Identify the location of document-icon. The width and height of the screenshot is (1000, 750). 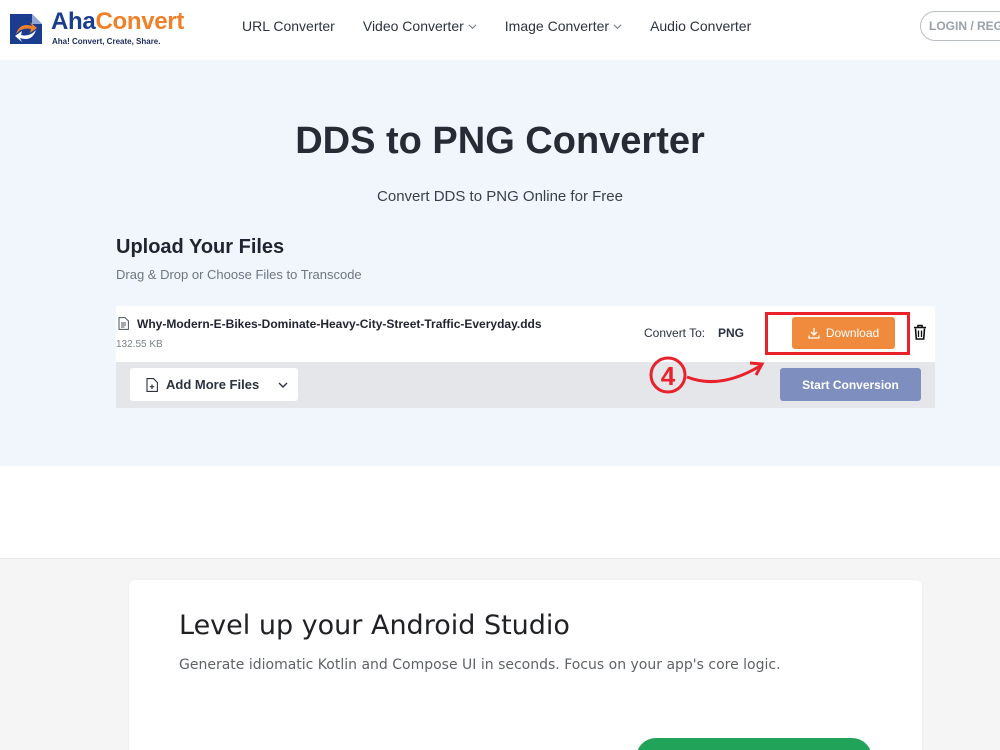
(123, 323).